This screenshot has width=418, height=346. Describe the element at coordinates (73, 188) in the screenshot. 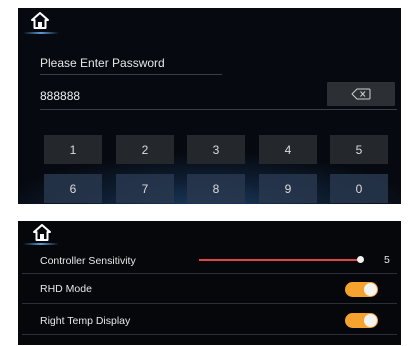

I see `key-6: 6` at that location.